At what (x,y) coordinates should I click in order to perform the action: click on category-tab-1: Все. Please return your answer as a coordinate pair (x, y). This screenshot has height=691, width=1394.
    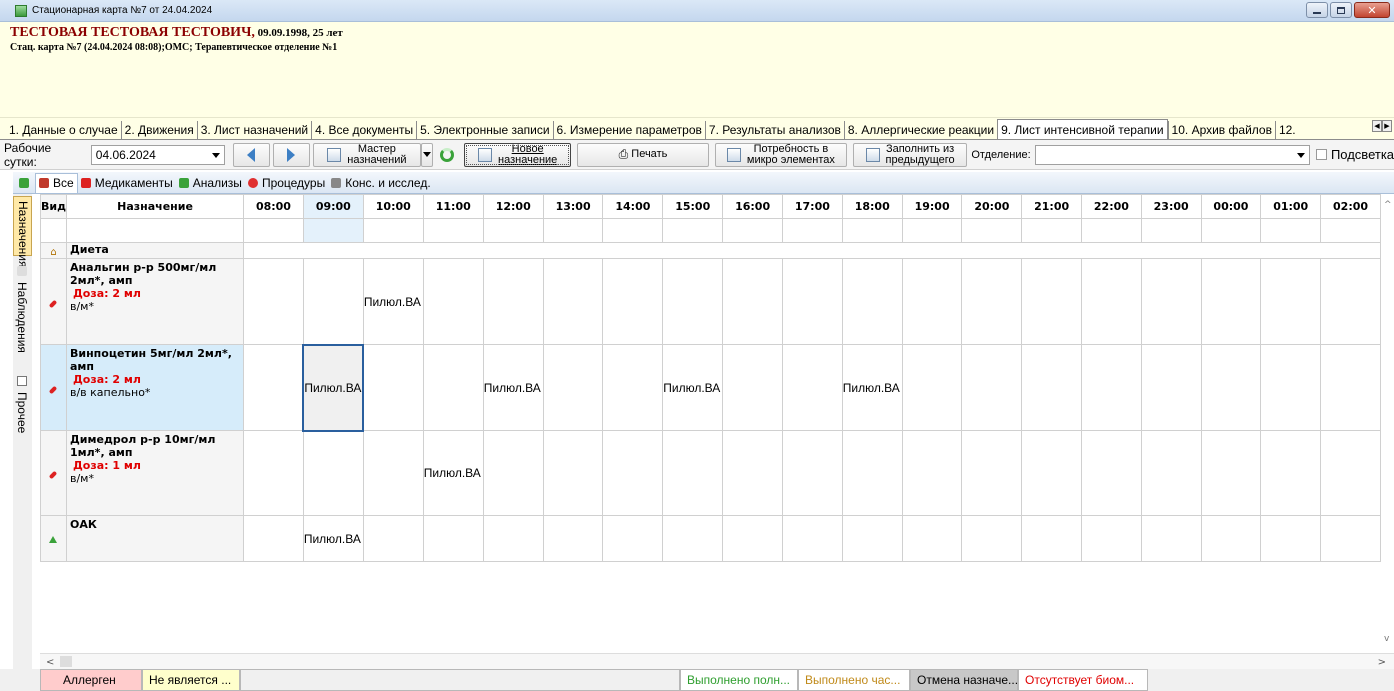
    Looking at the image, I should click on (56, 182).